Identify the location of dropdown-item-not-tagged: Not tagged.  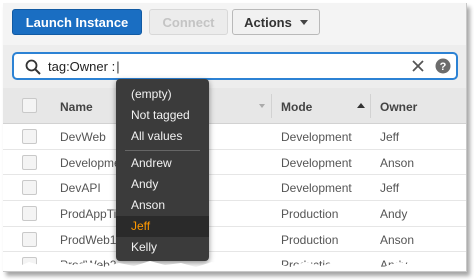
(162, 115).